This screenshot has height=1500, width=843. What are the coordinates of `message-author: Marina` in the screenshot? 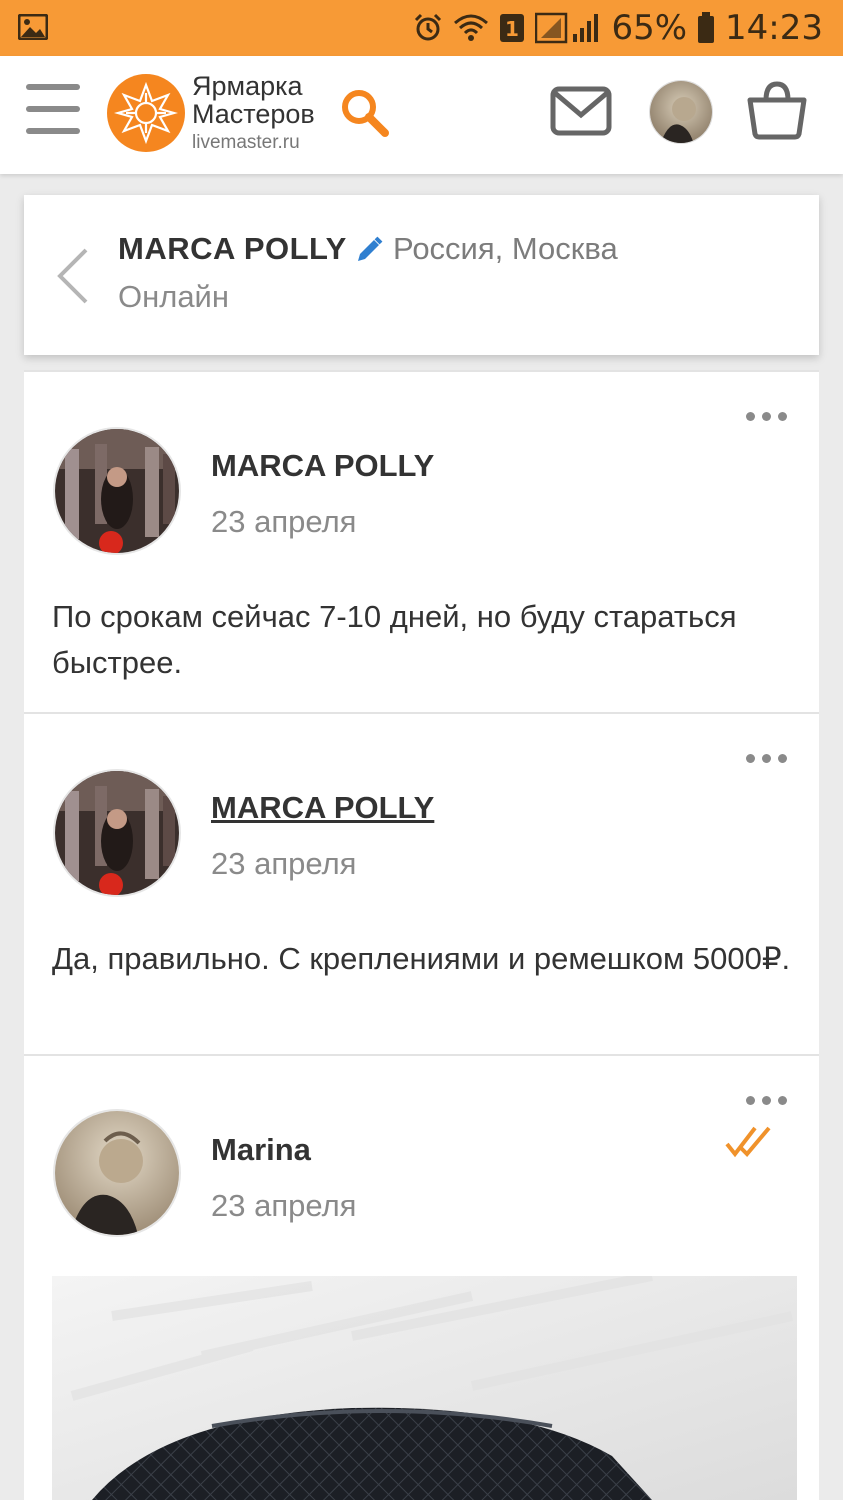 It's located at (261, 1150).